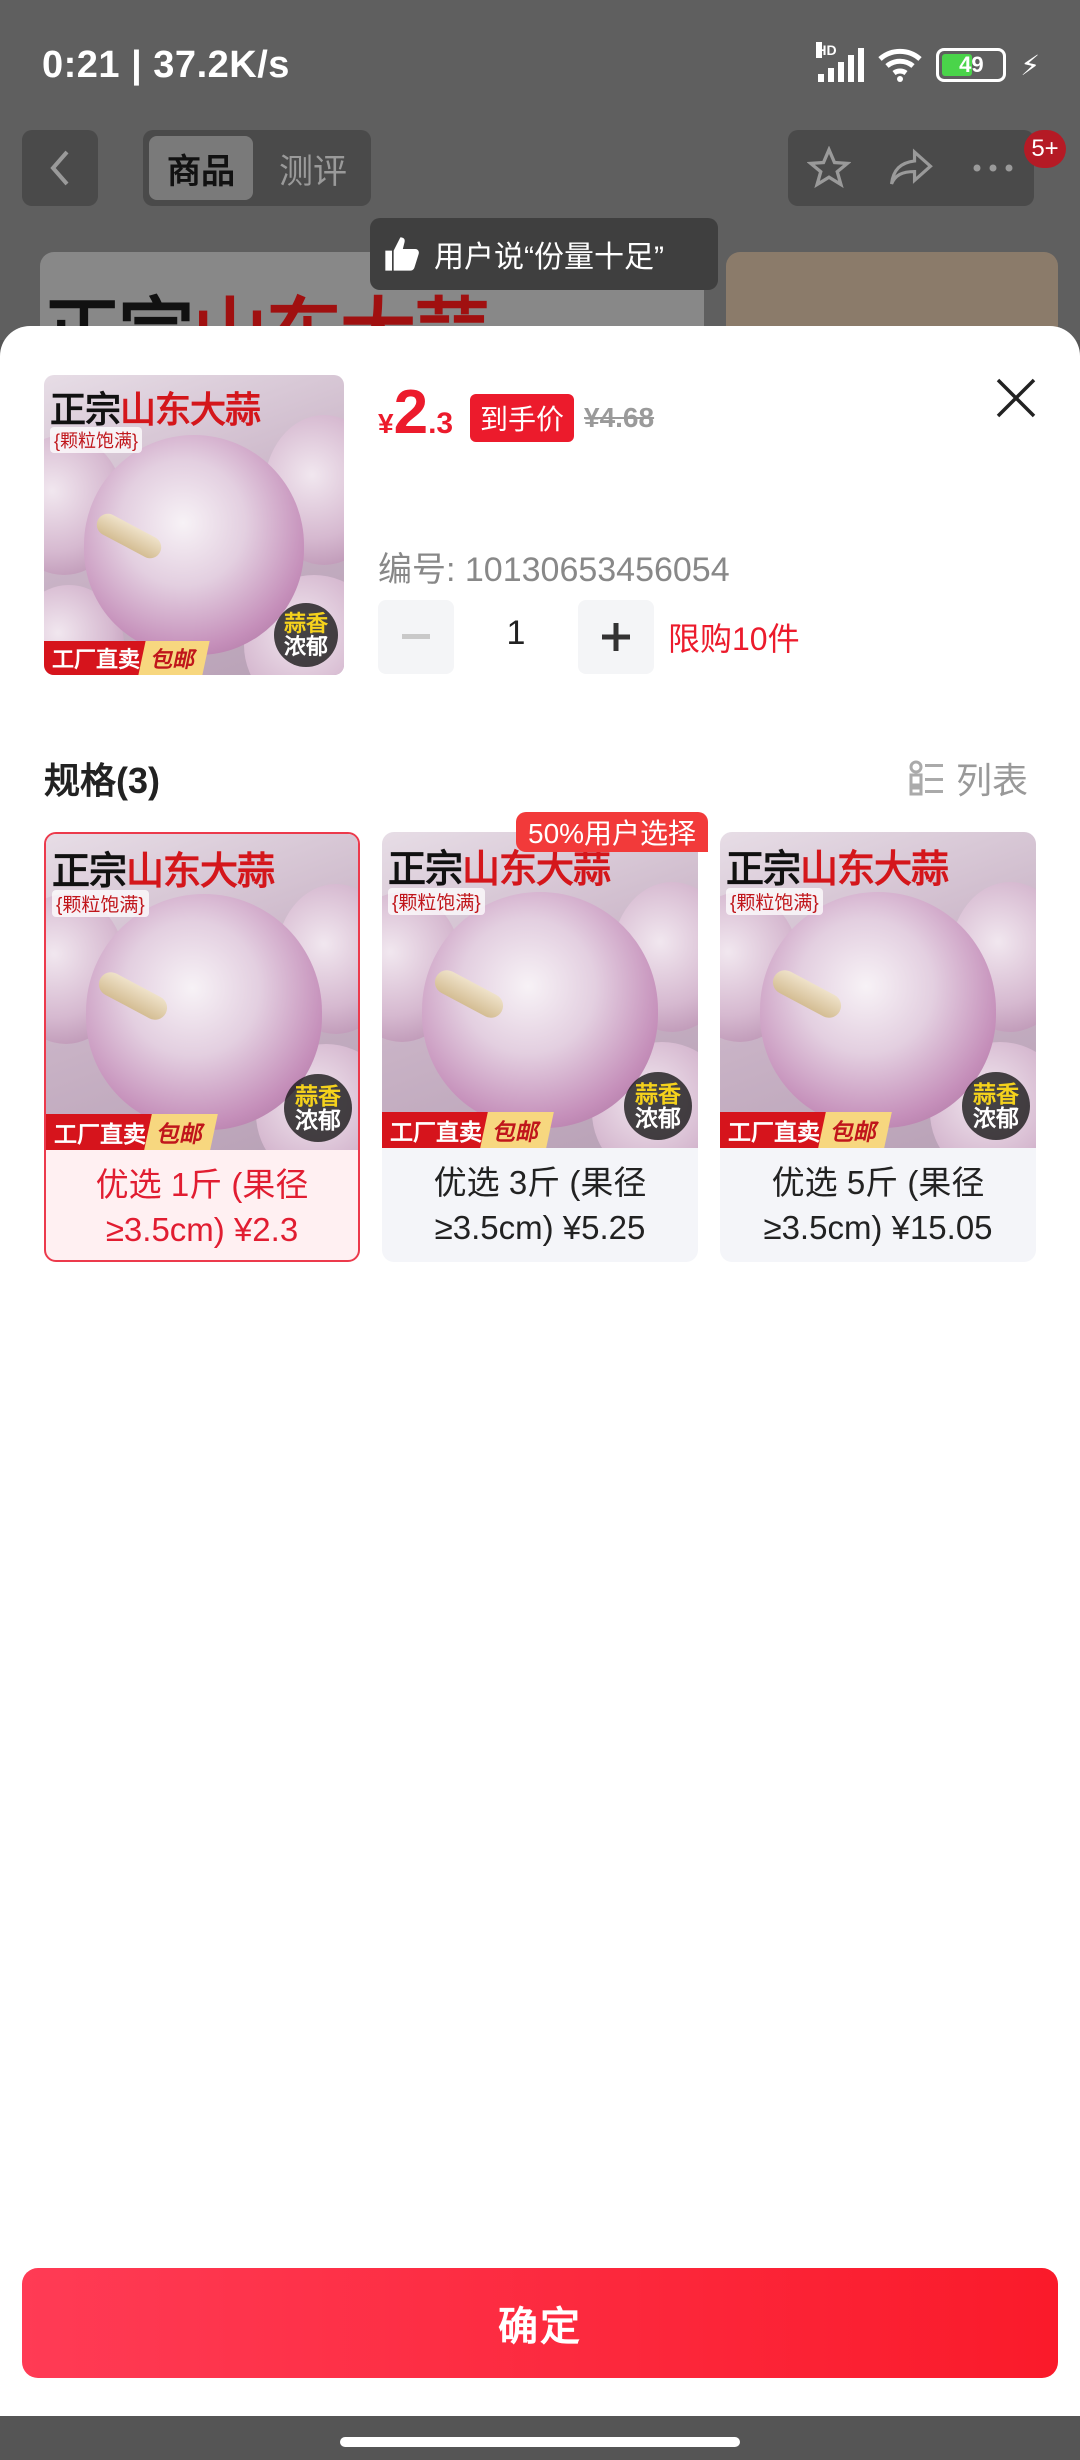 The height and width of the screenshot is (2460, 1080). Describe the element at coordinates (257, 168) in the screenshot. I see `nav-tabs: 商品 测评` at that location.